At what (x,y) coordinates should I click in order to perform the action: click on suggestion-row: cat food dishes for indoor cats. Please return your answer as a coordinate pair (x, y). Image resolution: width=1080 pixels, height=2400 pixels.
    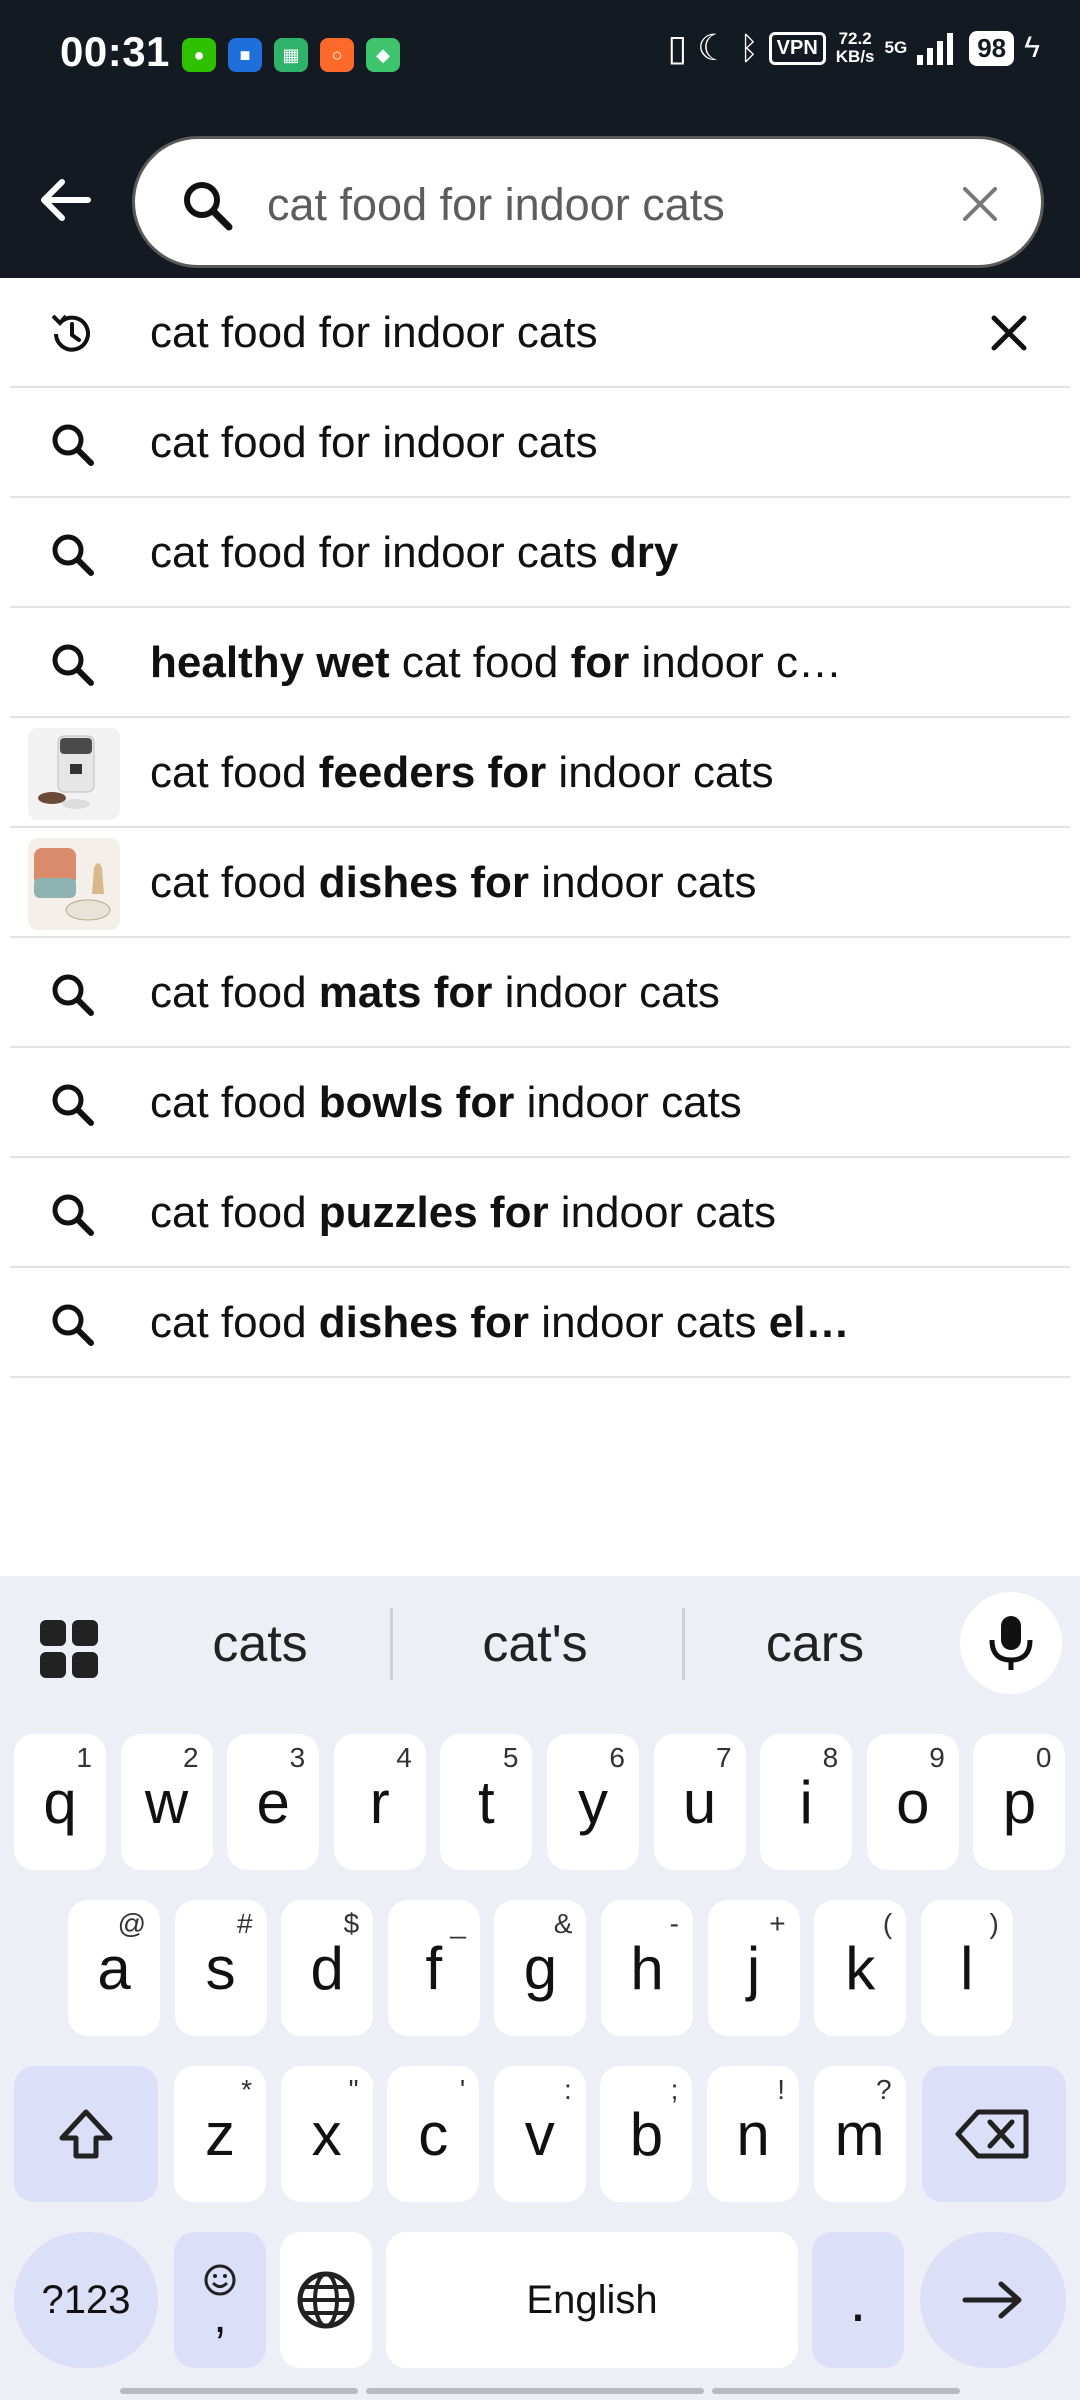
    Looking at the image, I should click on (540, 883).